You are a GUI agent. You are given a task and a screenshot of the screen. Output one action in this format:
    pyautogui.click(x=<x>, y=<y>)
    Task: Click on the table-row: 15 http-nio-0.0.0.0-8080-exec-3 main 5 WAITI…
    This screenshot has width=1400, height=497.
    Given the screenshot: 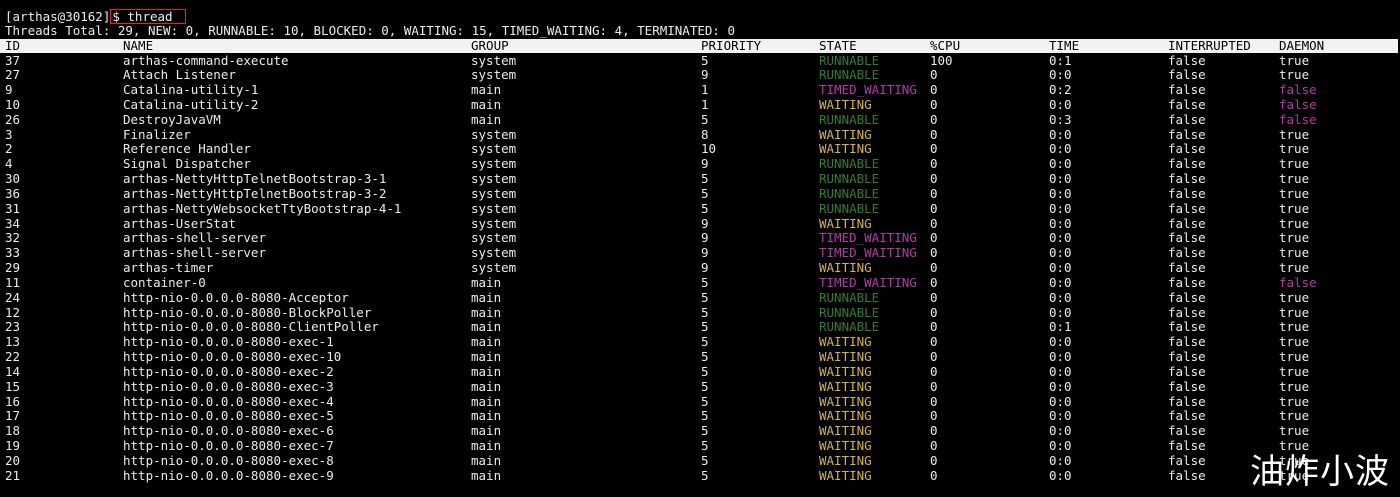 What is the action you would take?
    pyautogui.click(x=700, y=386)
    